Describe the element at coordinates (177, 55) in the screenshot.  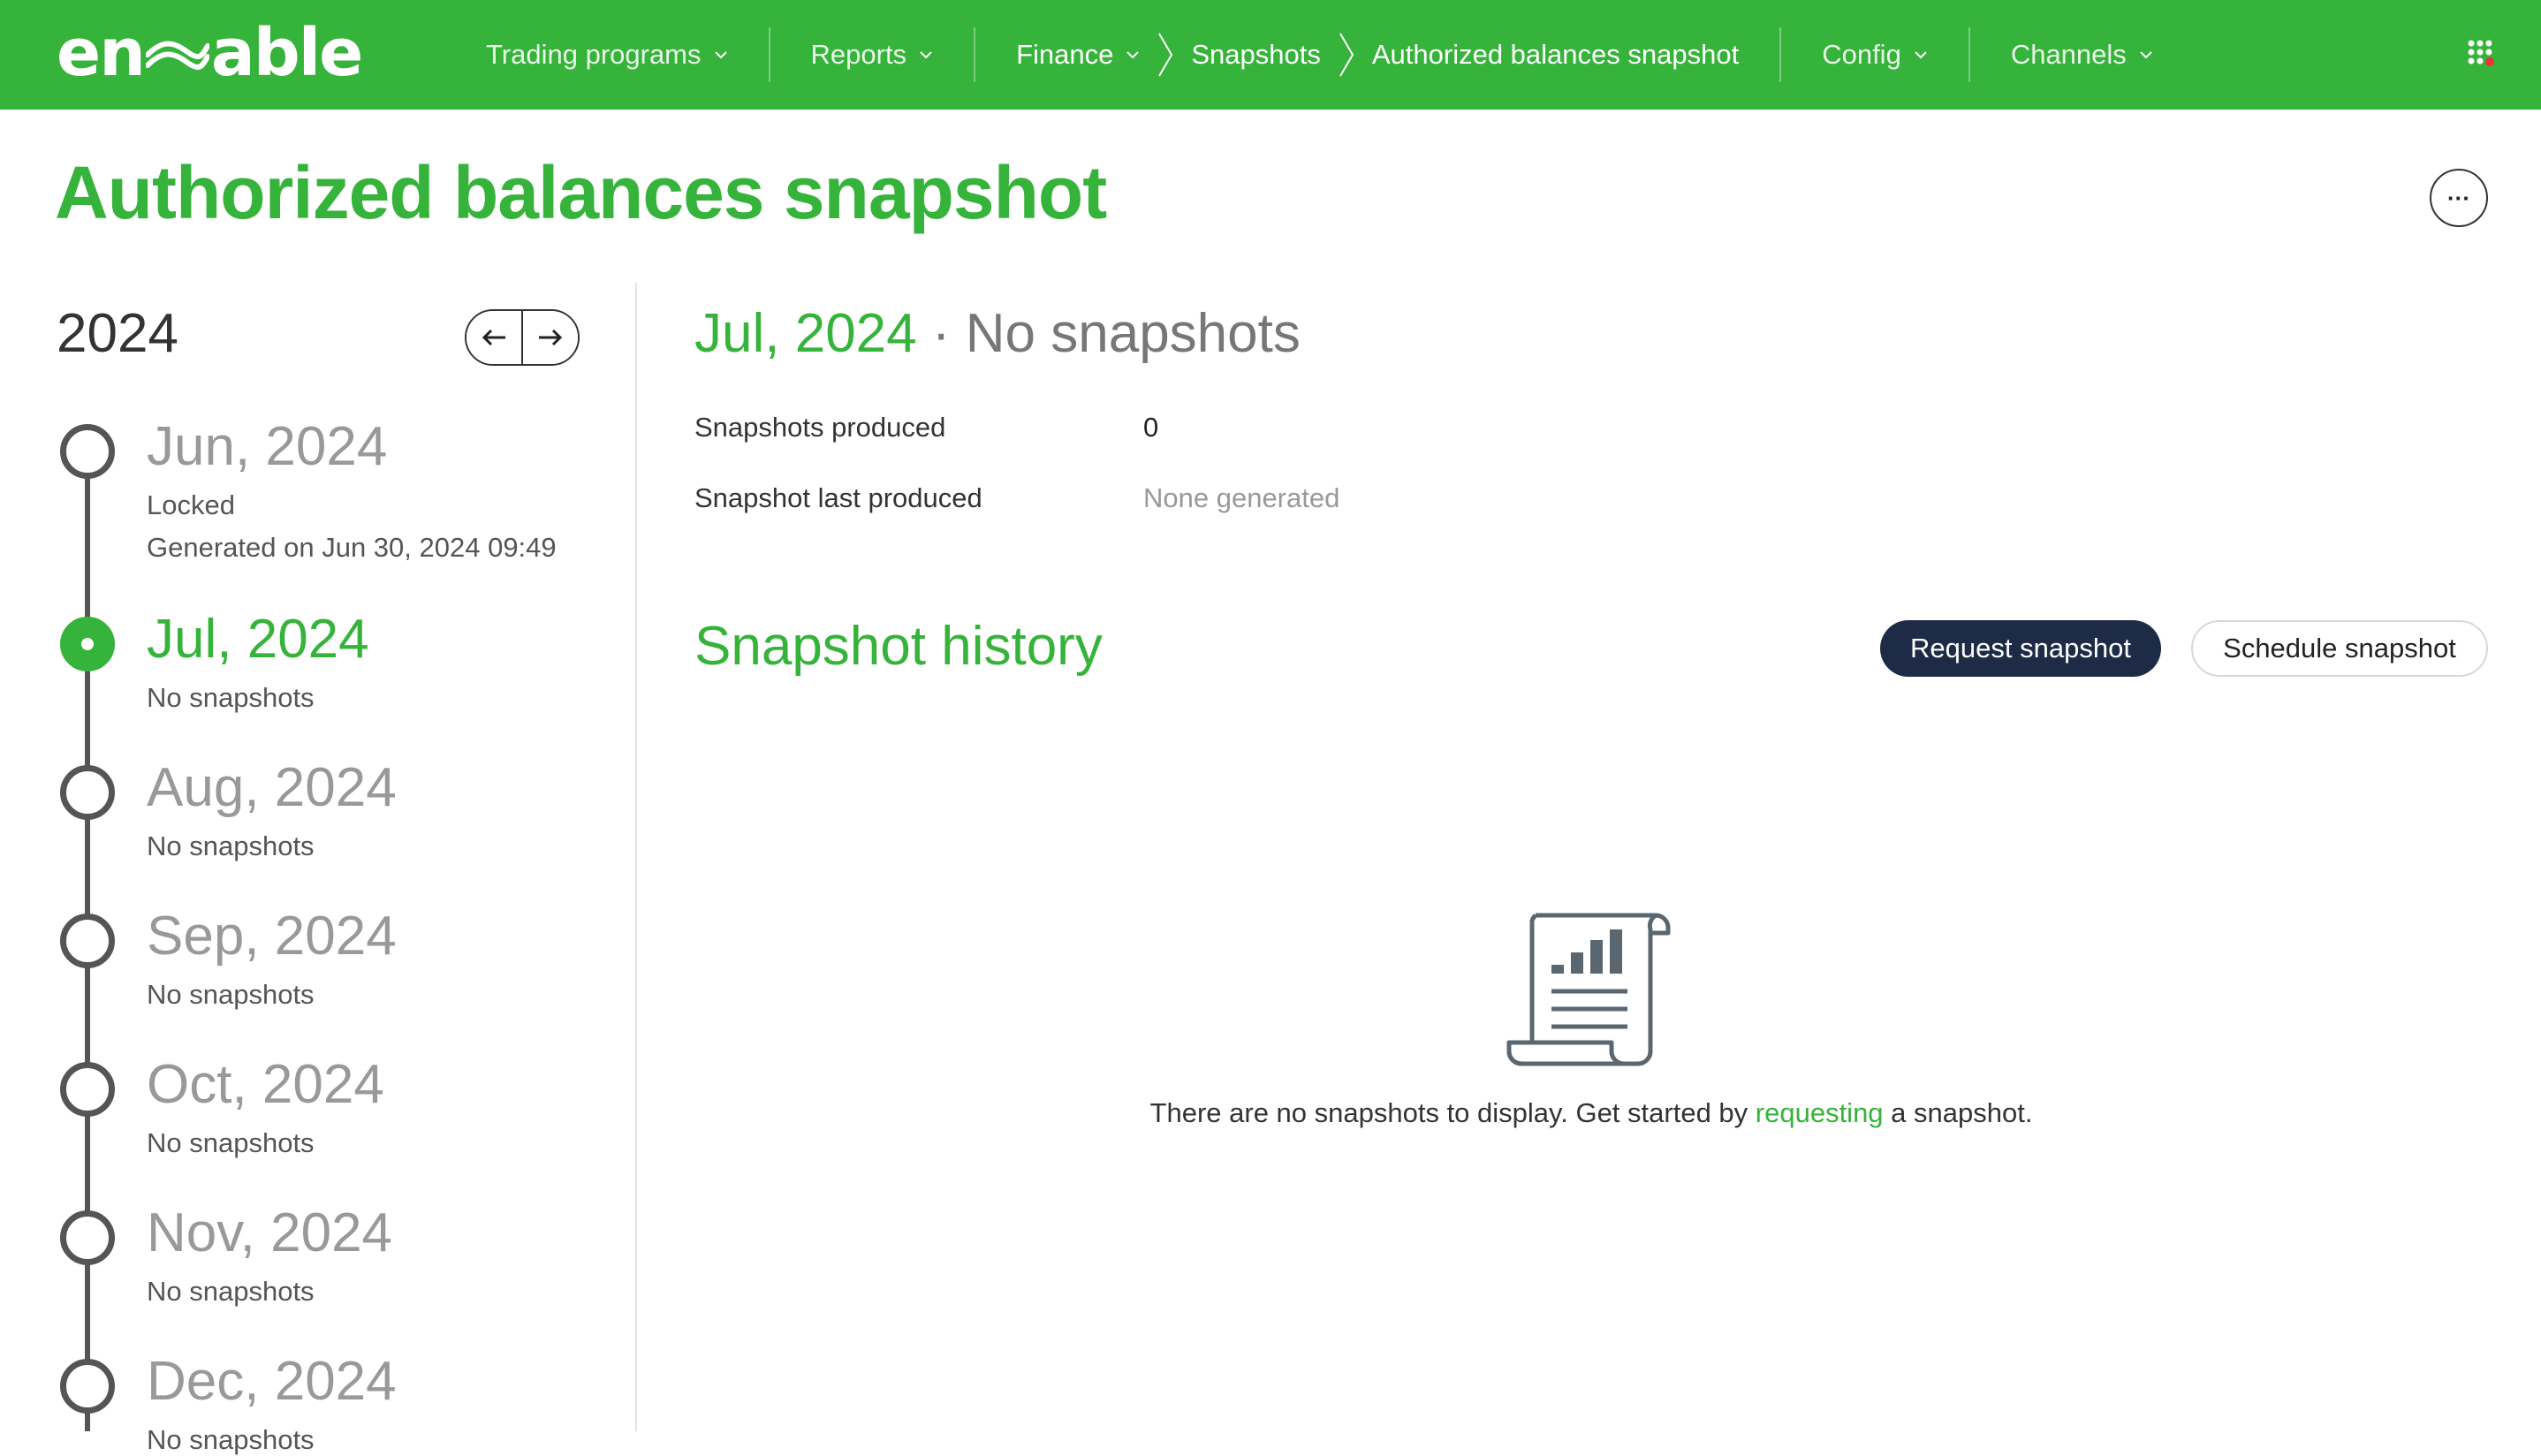
I see `logo-wave-icon` at that location.